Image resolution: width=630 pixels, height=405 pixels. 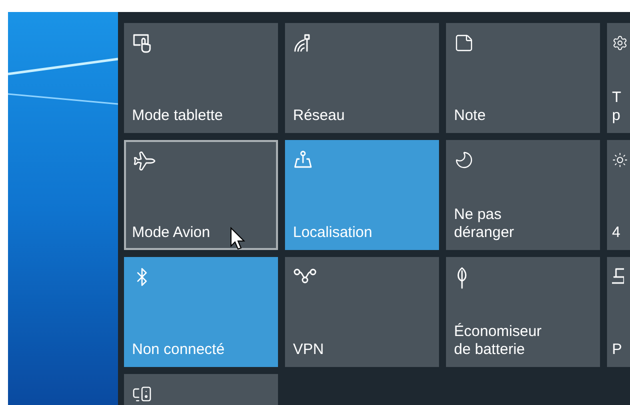 What do you see at coordinates (617, 350) in the screenshot?
I see `tile-label: P` at bounding box center [617, 350].